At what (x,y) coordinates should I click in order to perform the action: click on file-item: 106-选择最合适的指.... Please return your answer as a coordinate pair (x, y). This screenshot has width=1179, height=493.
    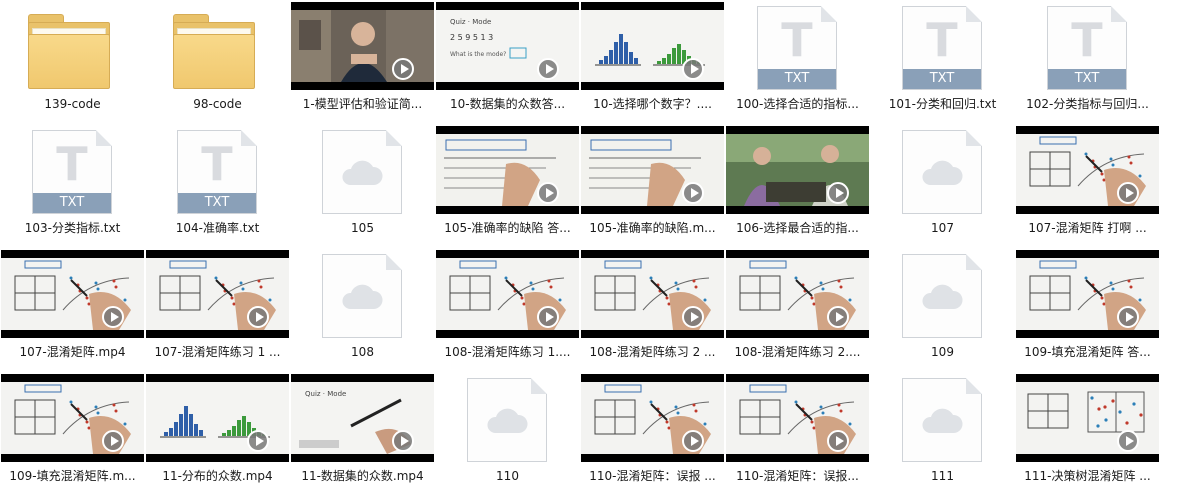
    Looking at the image, I should click on (797, 183).